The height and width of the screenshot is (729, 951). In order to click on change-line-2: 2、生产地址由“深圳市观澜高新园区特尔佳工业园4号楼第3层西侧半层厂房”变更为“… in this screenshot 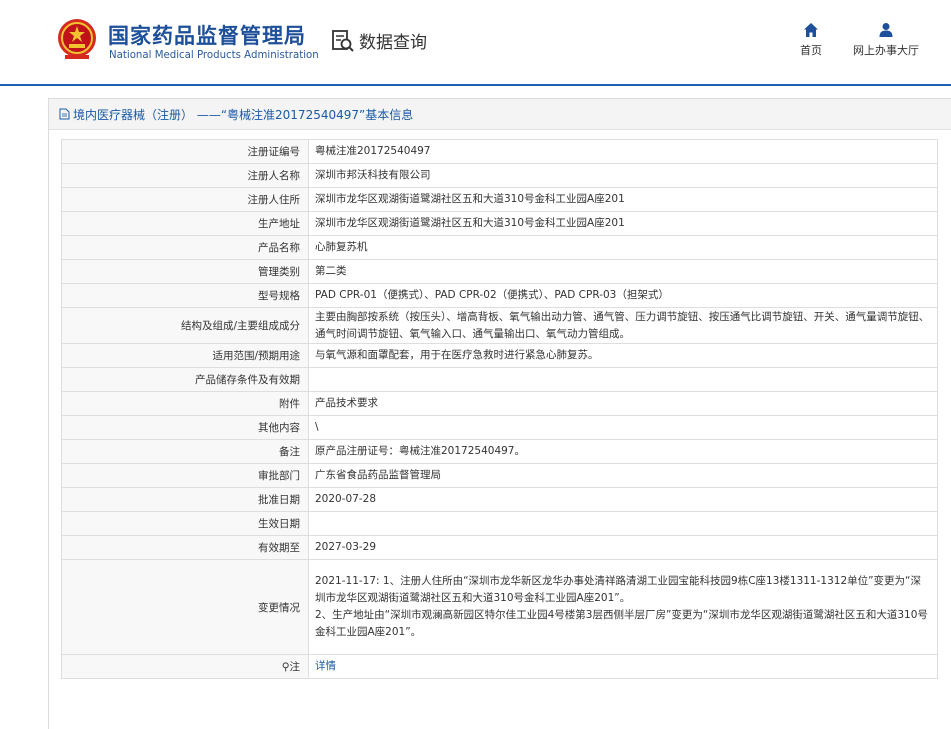, I will do `click(621, 623)`.